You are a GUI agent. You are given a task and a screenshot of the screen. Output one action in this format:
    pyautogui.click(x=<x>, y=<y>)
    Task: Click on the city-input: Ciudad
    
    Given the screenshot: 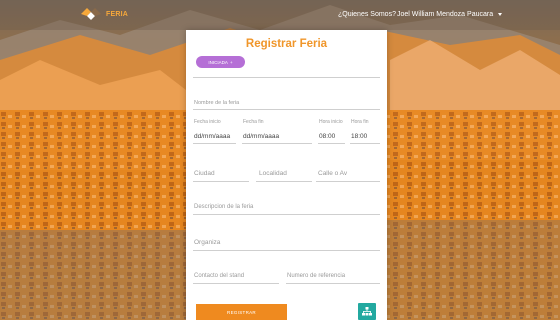 What is the action you would take?
    pyautogui.click(x=204, y=173)
    